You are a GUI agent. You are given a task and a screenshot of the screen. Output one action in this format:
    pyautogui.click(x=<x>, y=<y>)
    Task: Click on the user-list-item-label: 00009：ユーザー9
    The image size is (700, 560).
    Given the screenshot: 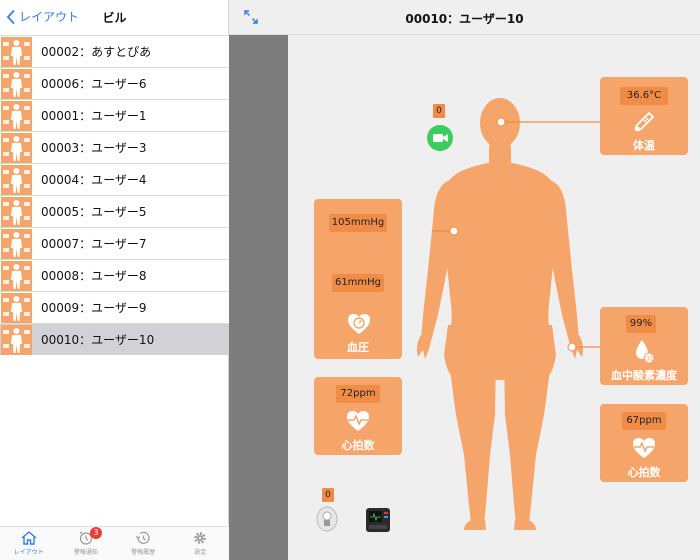 What is the action you would take?
    pyautogui.click(x=94, y=308)
    